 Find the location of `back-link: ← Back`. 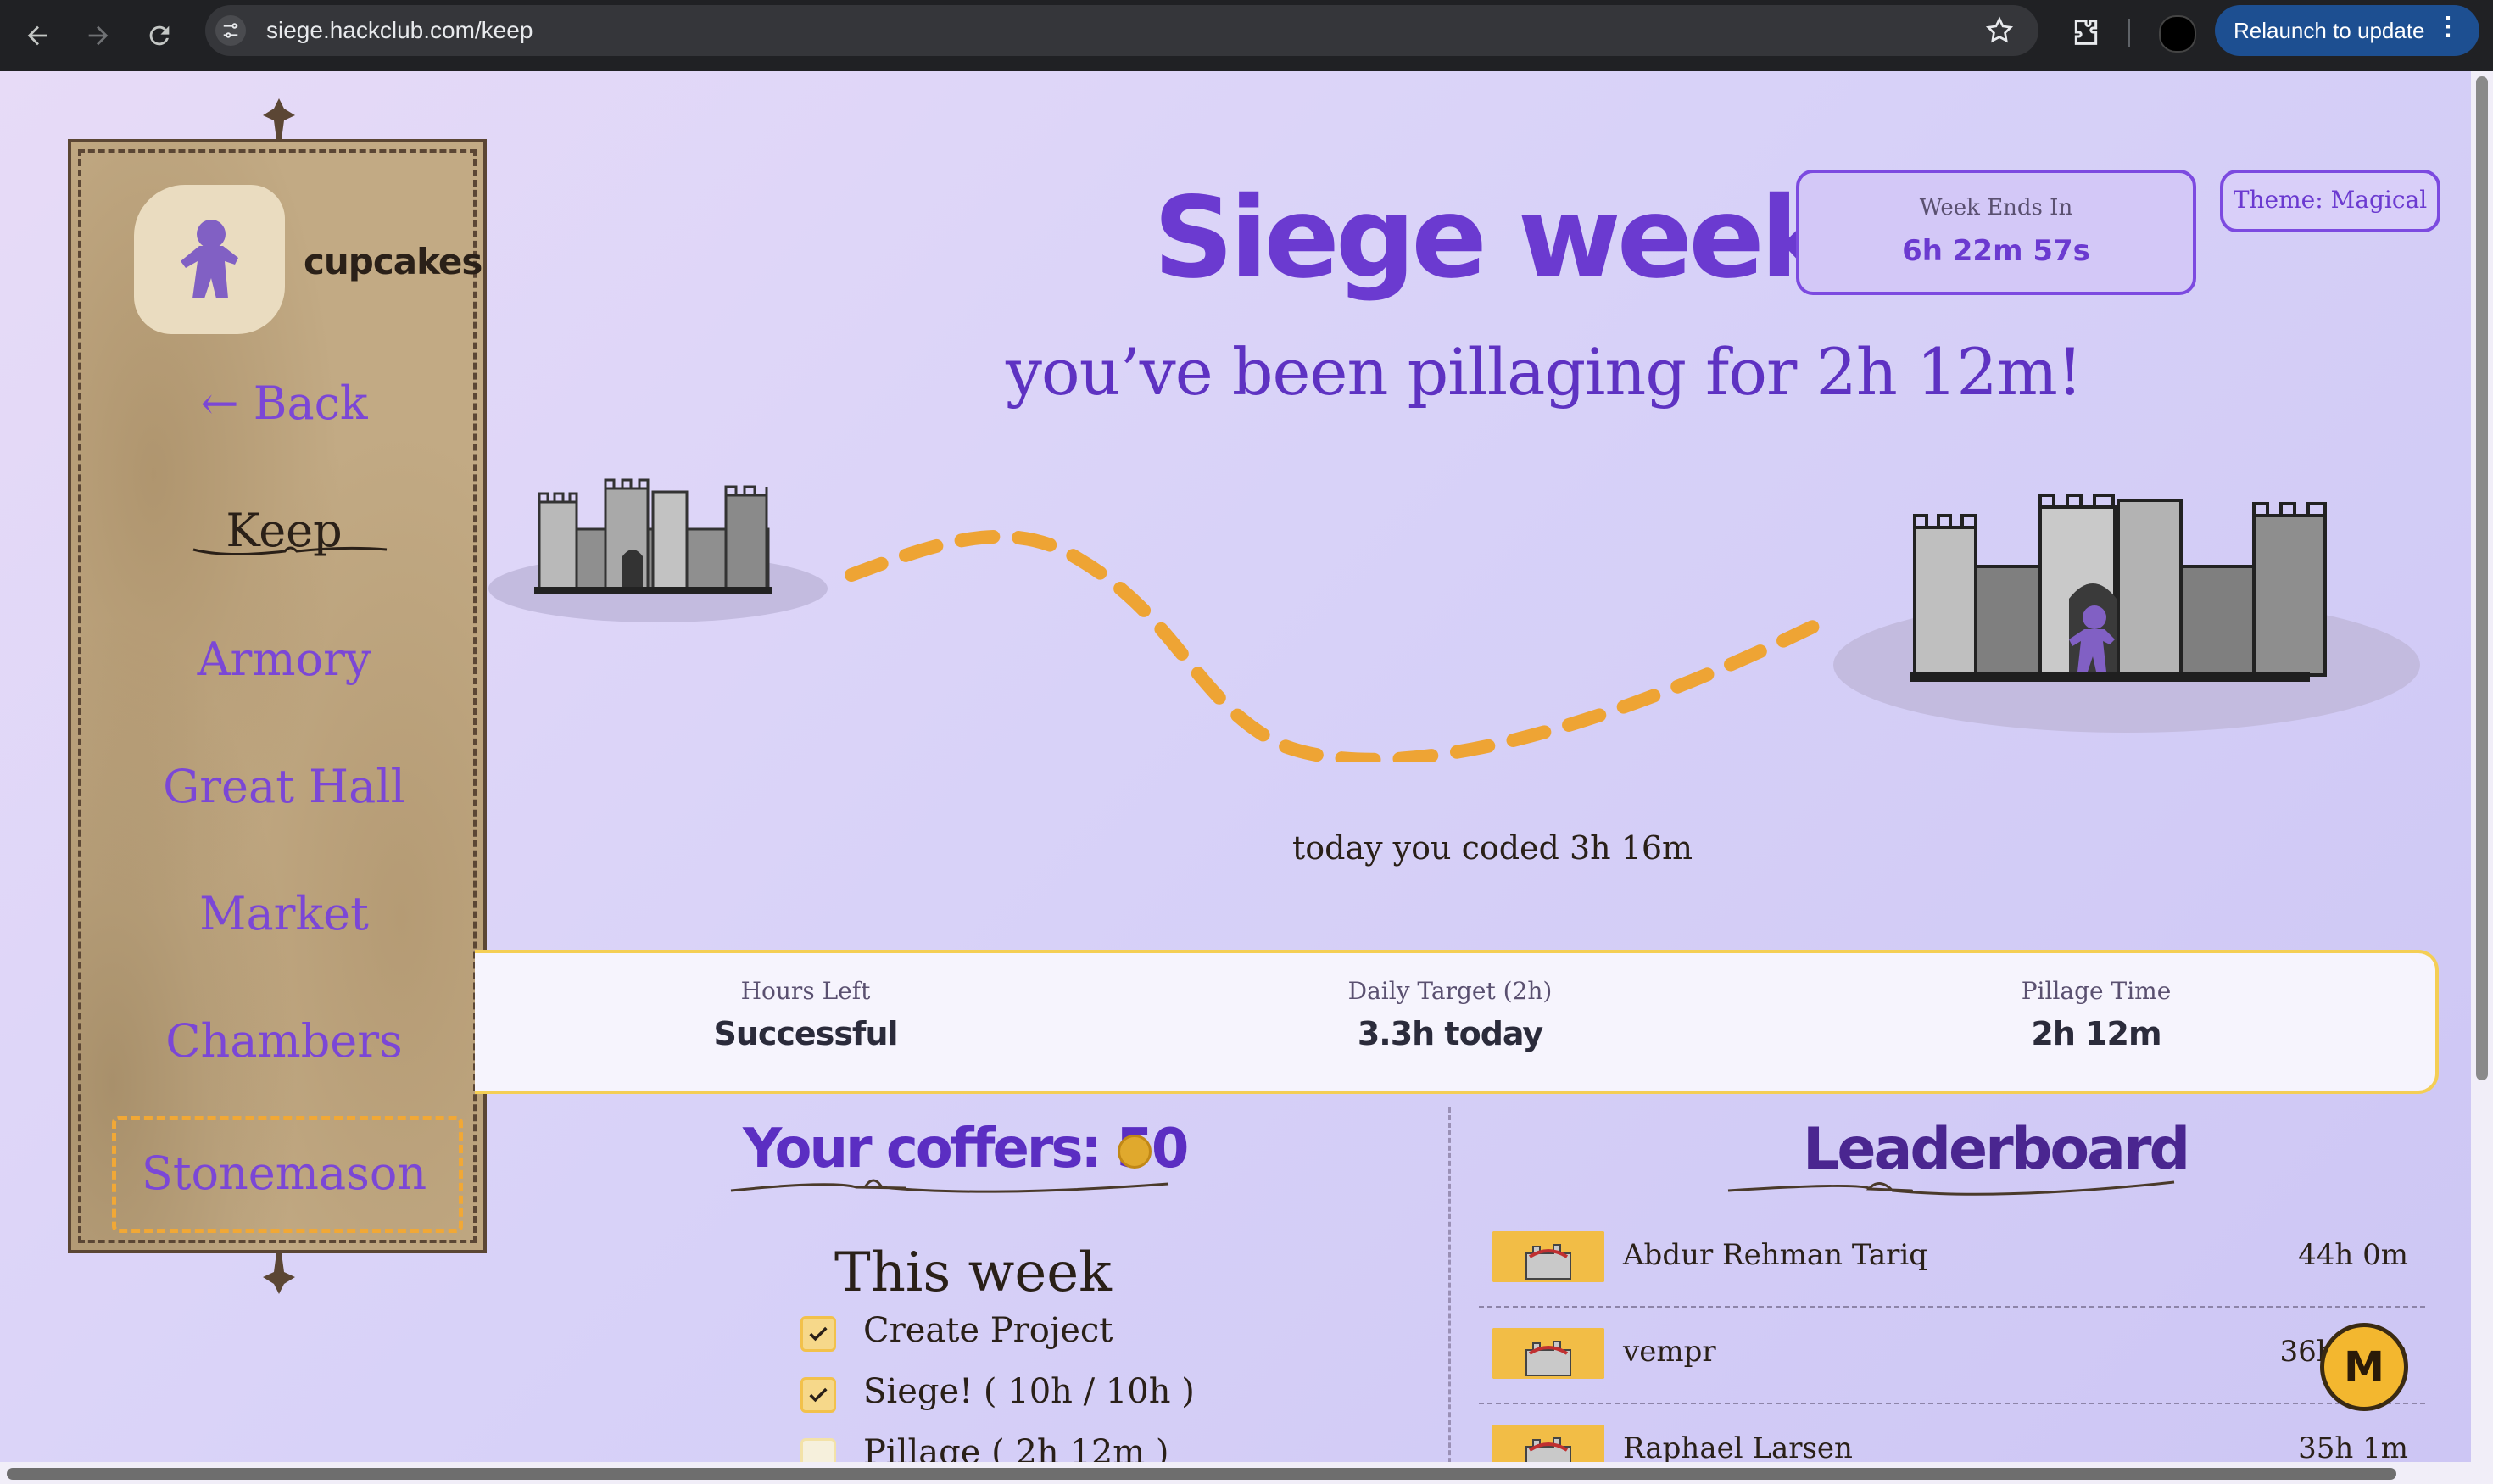

back-link: ← Back is located at coordinates (284, 403).